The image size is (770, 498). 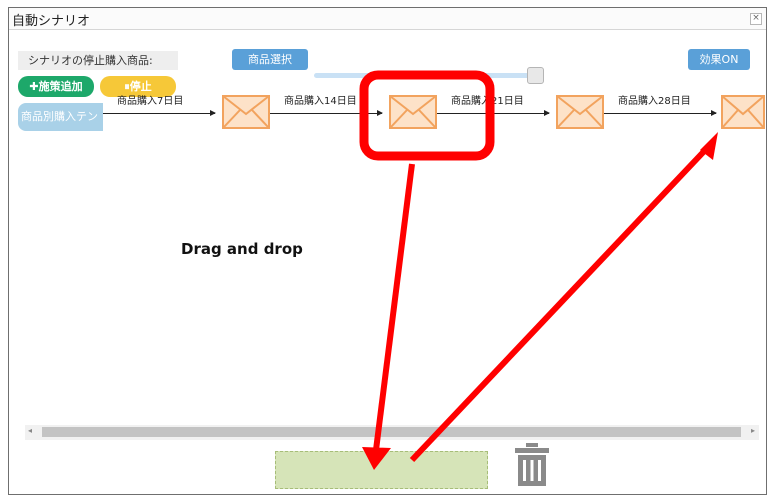 What do you see at coordinates (753, 430) in the screenshot?
I see `scroll-right-icon: ▸` at bounding box center [753, 430].